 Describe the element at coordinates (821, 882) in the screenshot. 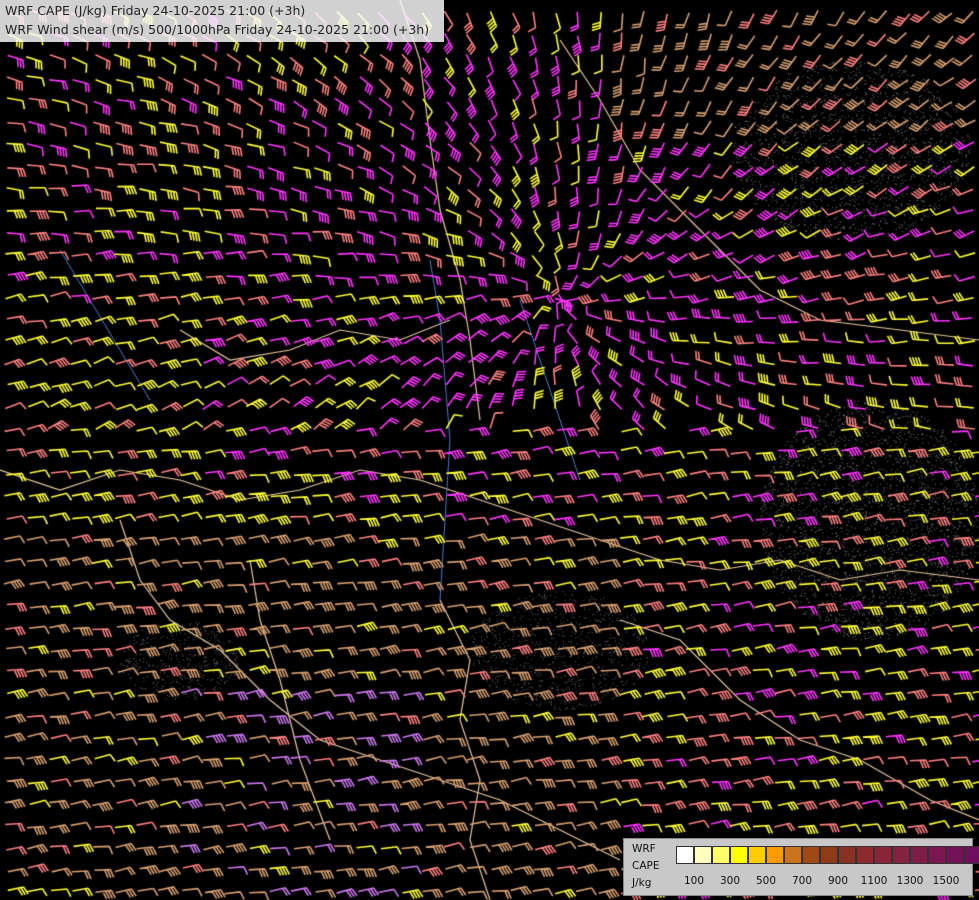

I see `legend-ticks: 100 300 500 700 900 1100 1300 1500` at that location.